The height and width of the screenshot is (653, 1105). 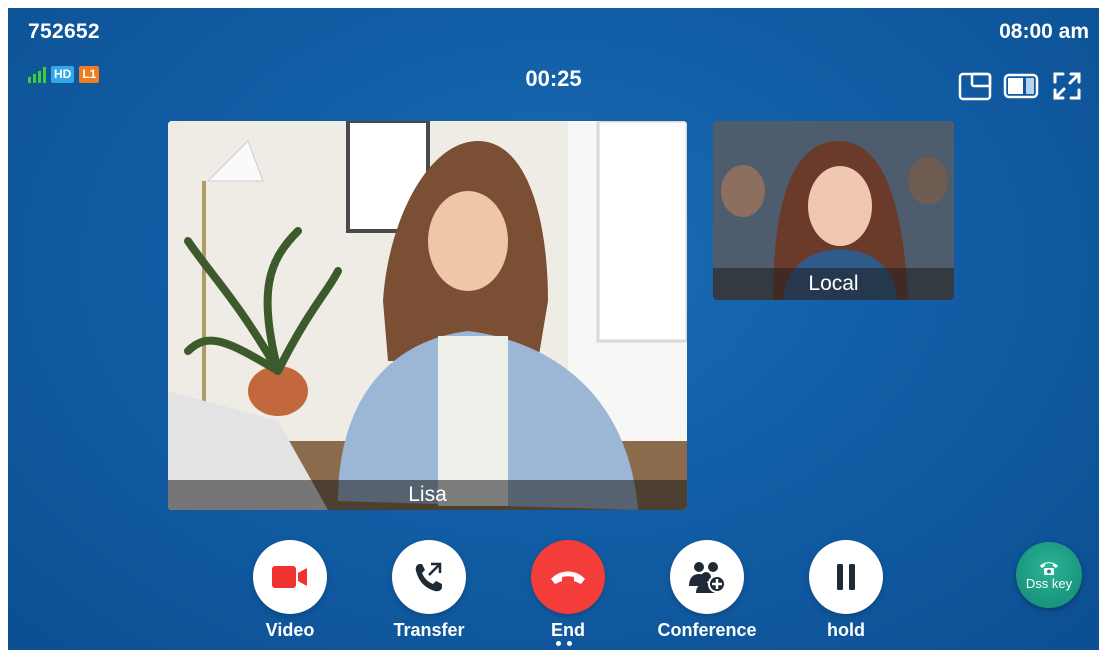 I want to click on end-call-button, so click(x=568, y=577).